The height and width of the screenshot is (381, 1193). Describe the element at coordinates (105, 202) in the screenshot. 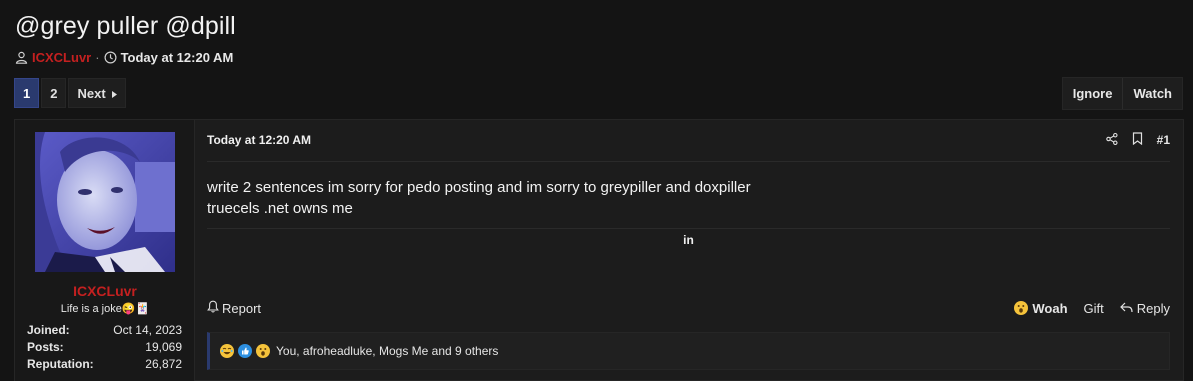

I see `avatar` at that location.